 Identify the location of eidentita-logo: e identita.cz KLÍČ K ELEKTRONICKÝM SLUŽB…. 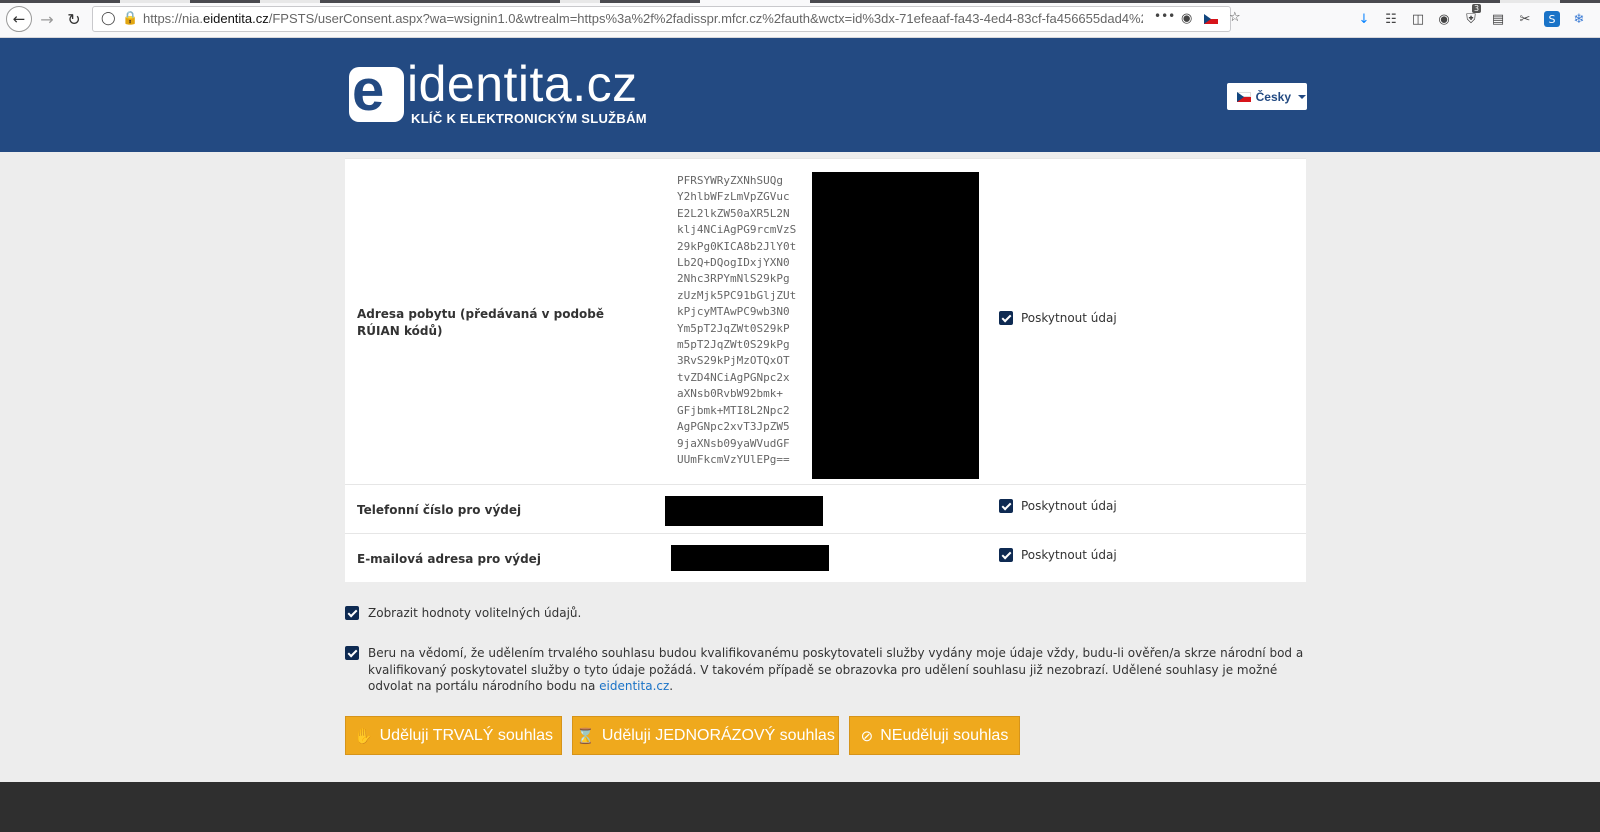
(499, 93).